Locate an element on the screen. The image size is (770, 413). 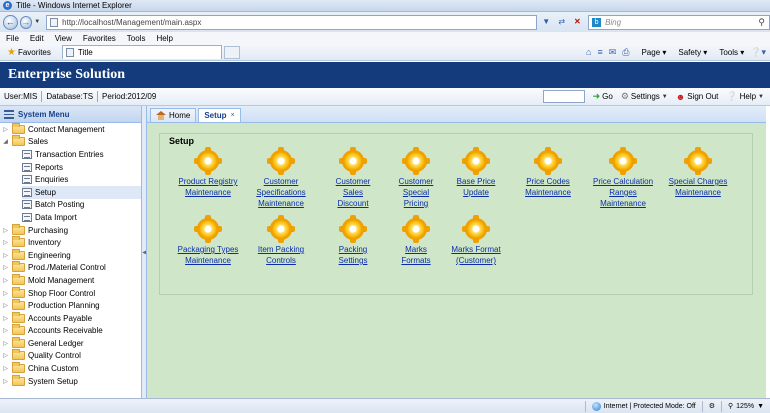
search-input: Bing is located at coordinates (681, 22).